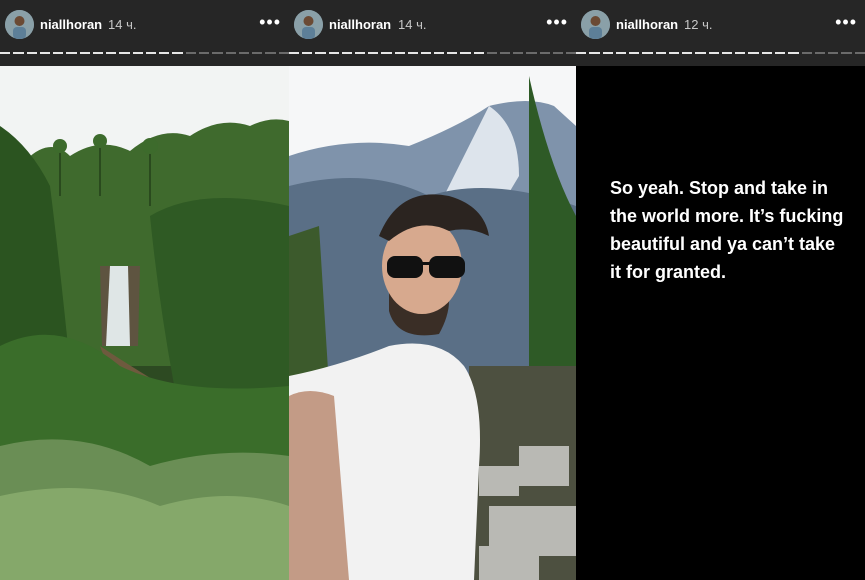 Image resolution: width=865 pixels, height=580 pixels. What do you see at coordinates (698, 24) in the screenshot?
I see `timestamp: 12 ч.` at bounding box center [698, 24].